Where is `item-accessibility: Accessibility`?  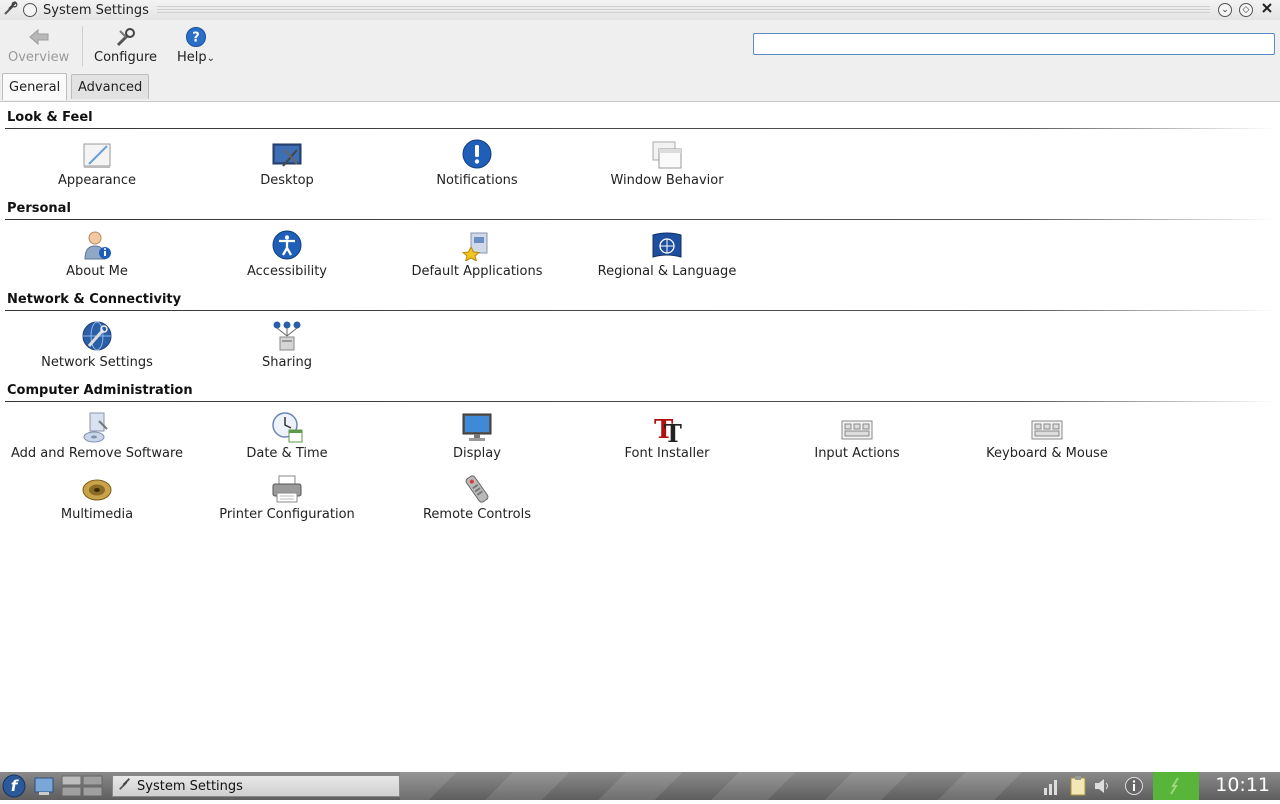 item-accessibility: Accessibility is located at coordinates (287, 253).